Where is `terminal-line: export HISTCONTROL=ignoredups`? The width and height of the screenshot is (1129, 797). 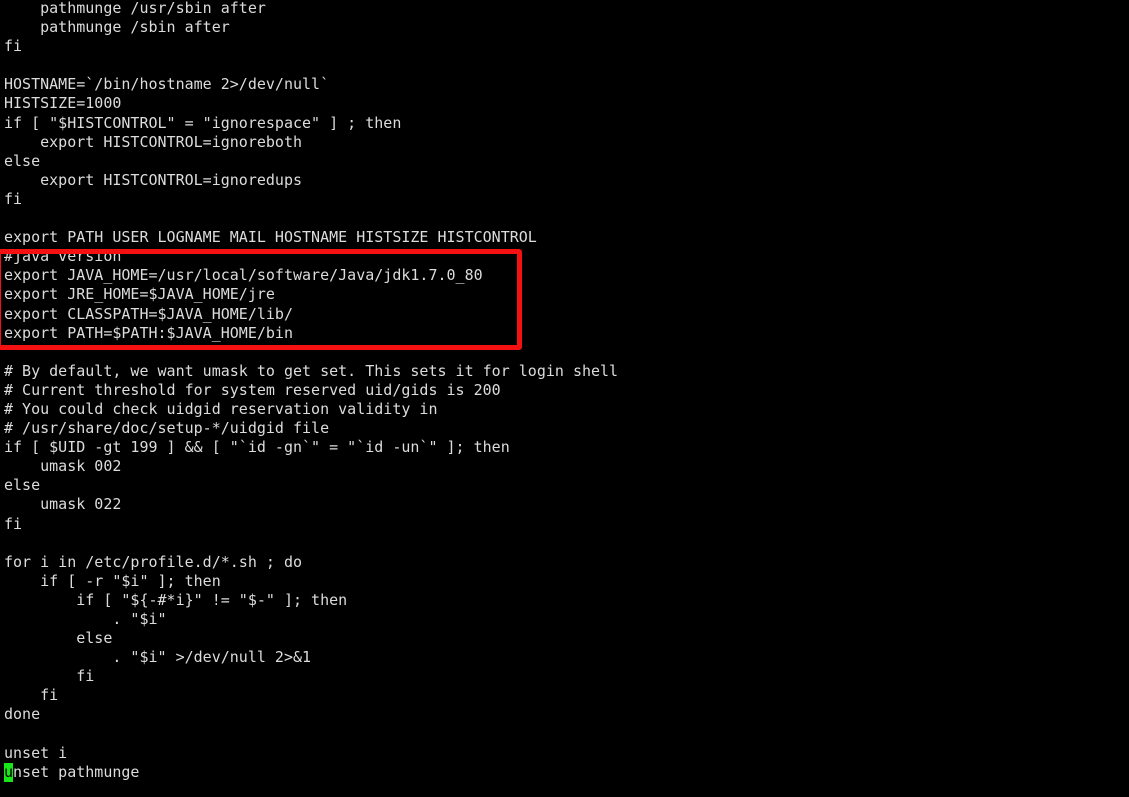
terminal-line: export HISTCONTROL=ignoredups is located at coordinates (153, 179).